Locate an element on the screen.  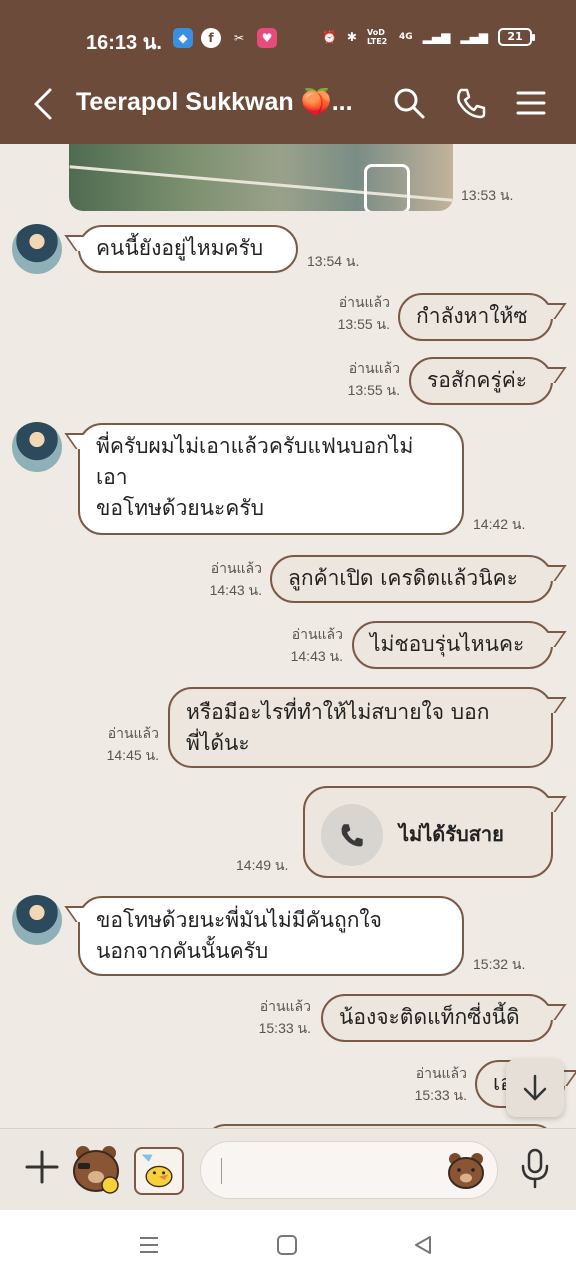
message-time: 13:53 น. is located at coordinates (487, 195).